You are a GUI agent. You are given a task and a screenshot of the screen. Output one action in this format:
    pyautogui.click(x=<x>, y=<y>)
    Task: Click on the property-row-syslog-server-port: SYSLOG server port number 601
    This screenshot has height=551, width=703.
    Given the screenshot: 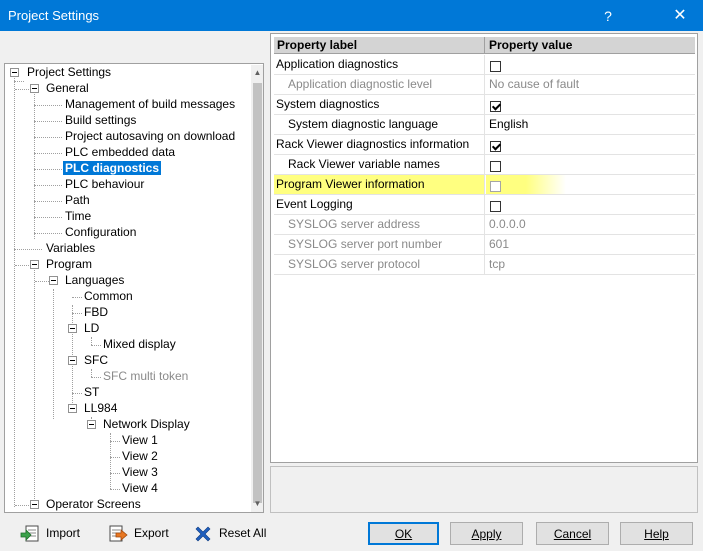 What is the action you would take?
    pyautogui.click(x=484, y=245)
    